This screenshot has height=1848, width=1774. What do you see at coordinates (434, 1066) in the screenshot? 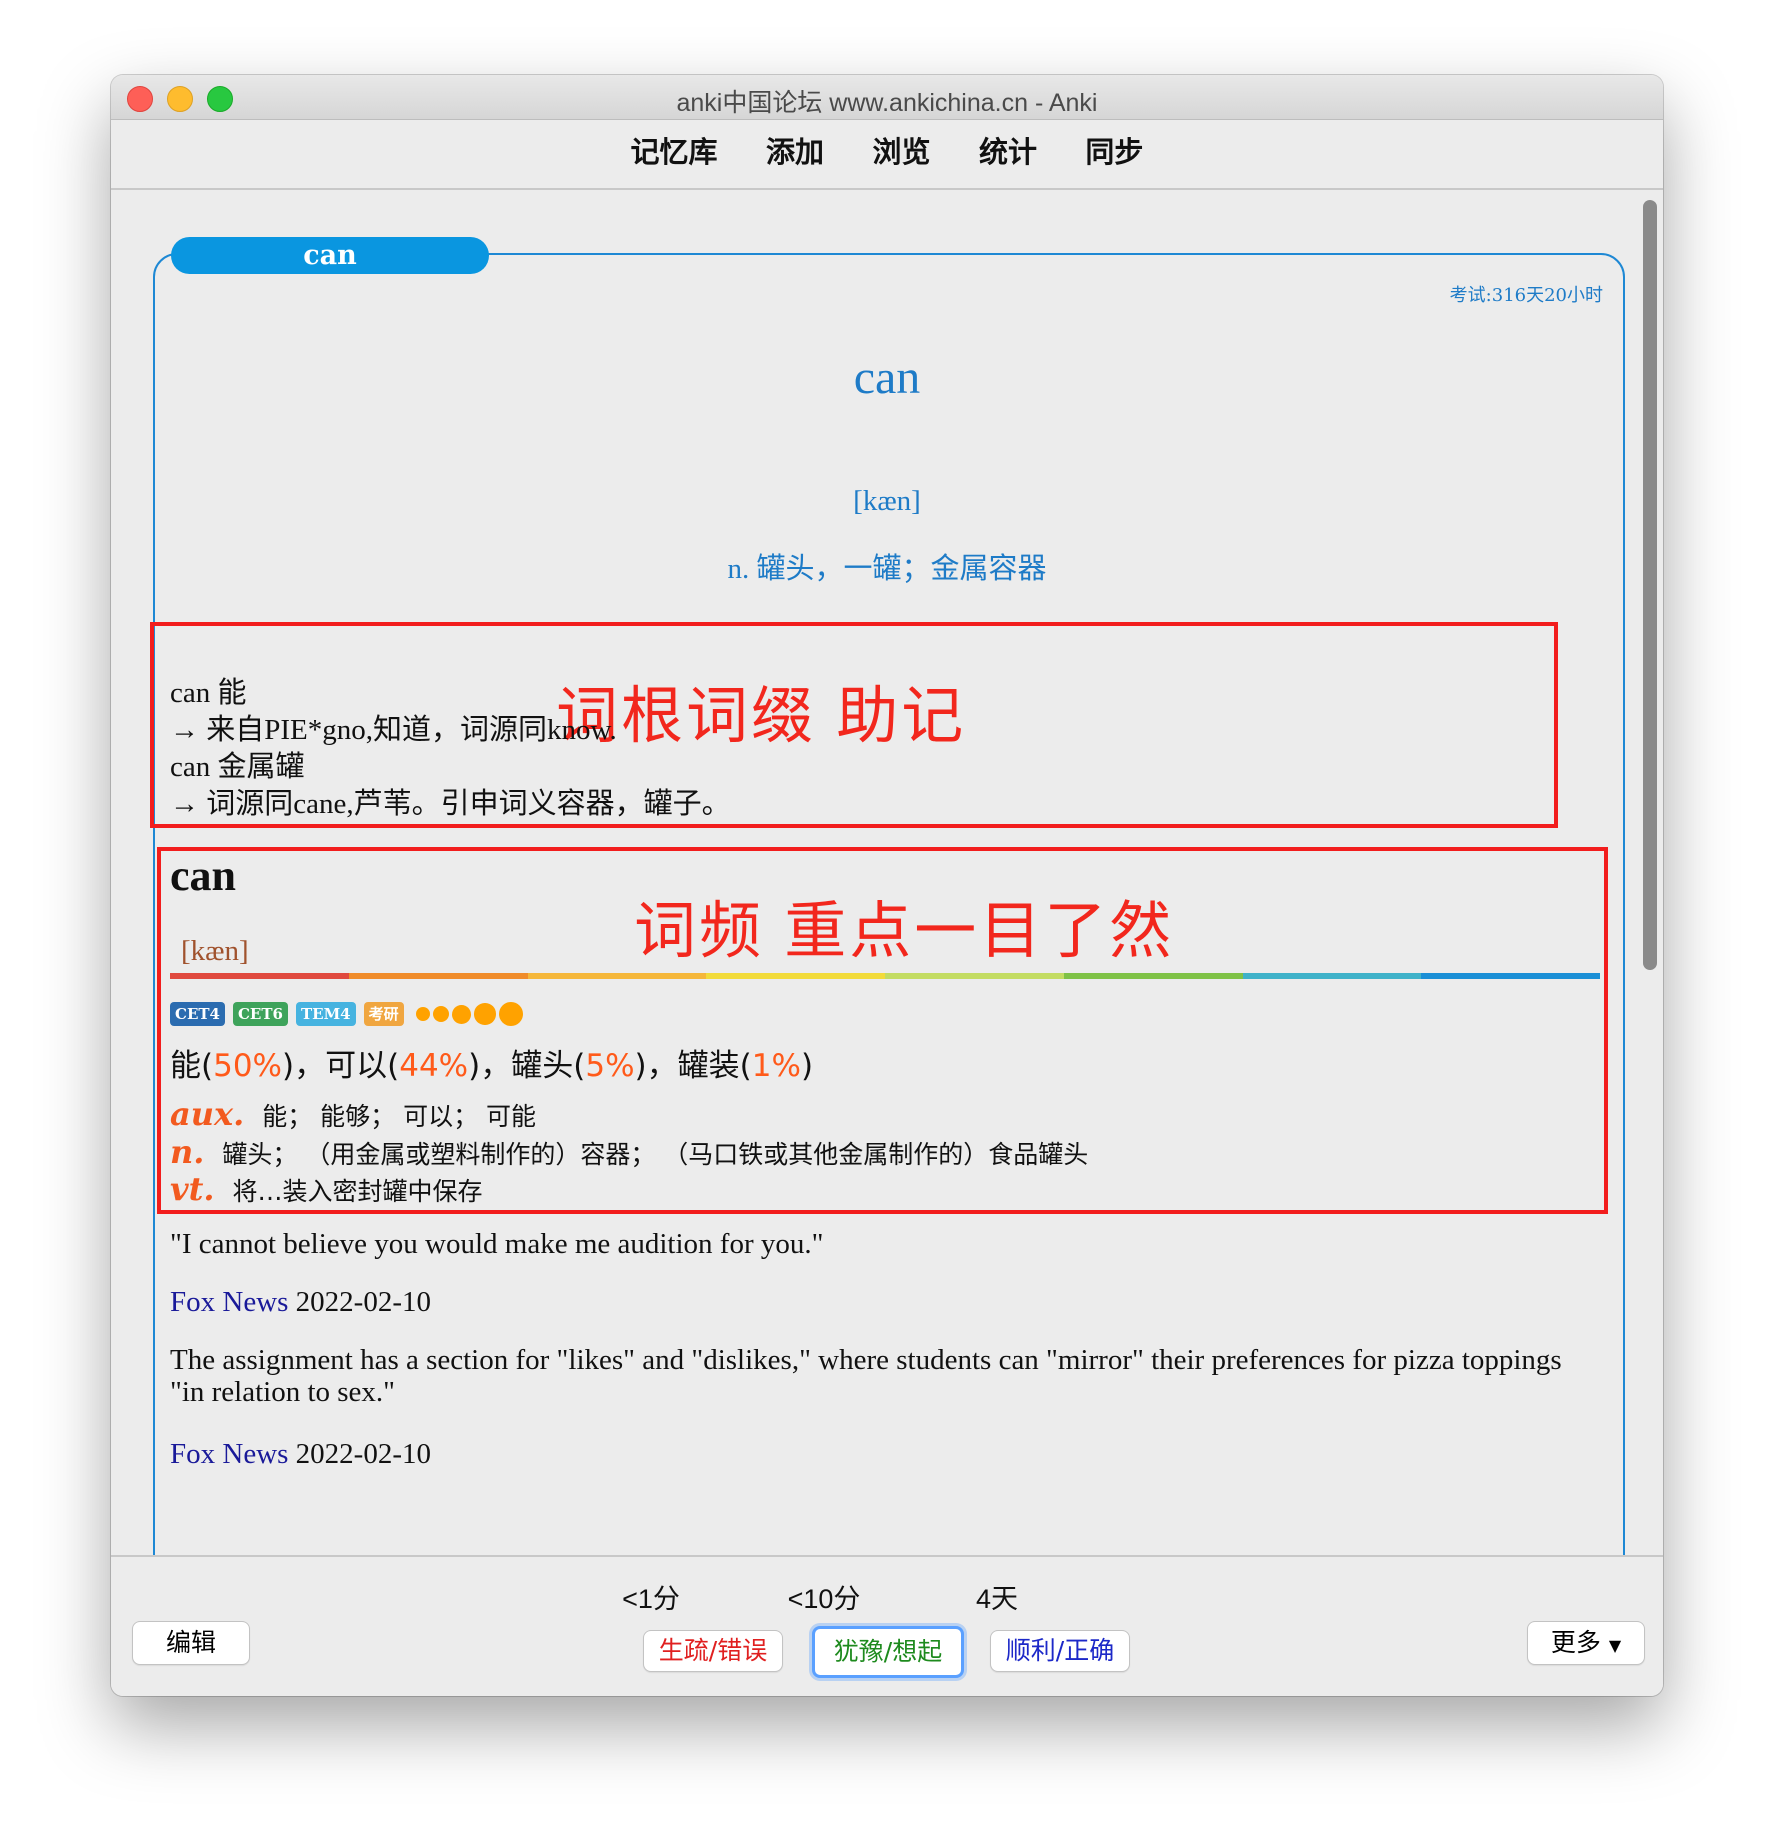
I see `freq-meaning-pct: 44%` at bounding box center [434, 1066].